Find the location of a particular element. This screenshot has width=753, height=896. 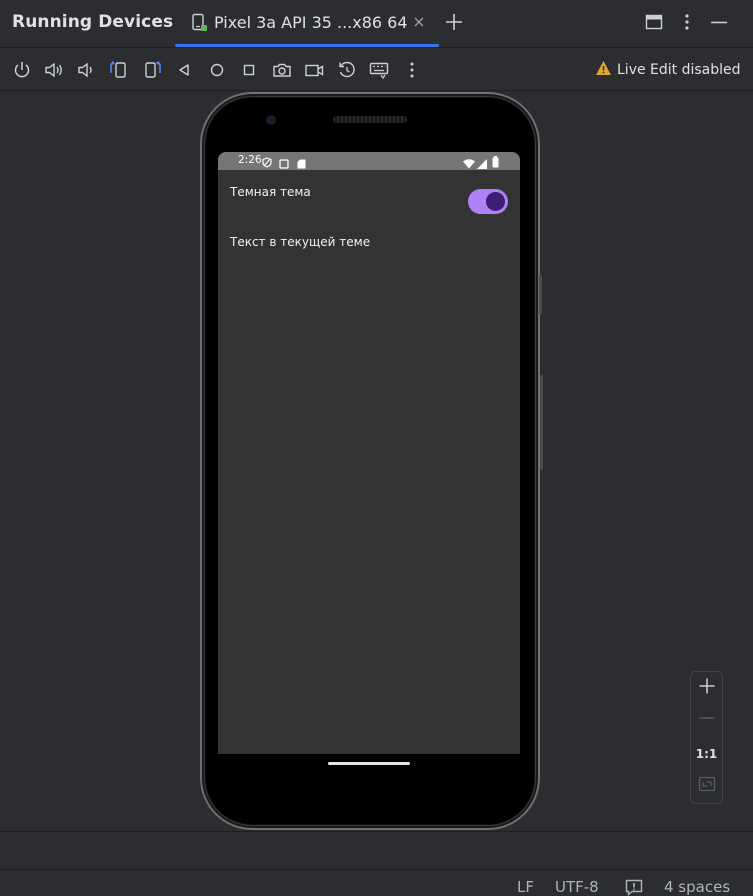

tab-device-label: Pixel 3a API 35 ...x86 64 is located at coordinates (311, 22).